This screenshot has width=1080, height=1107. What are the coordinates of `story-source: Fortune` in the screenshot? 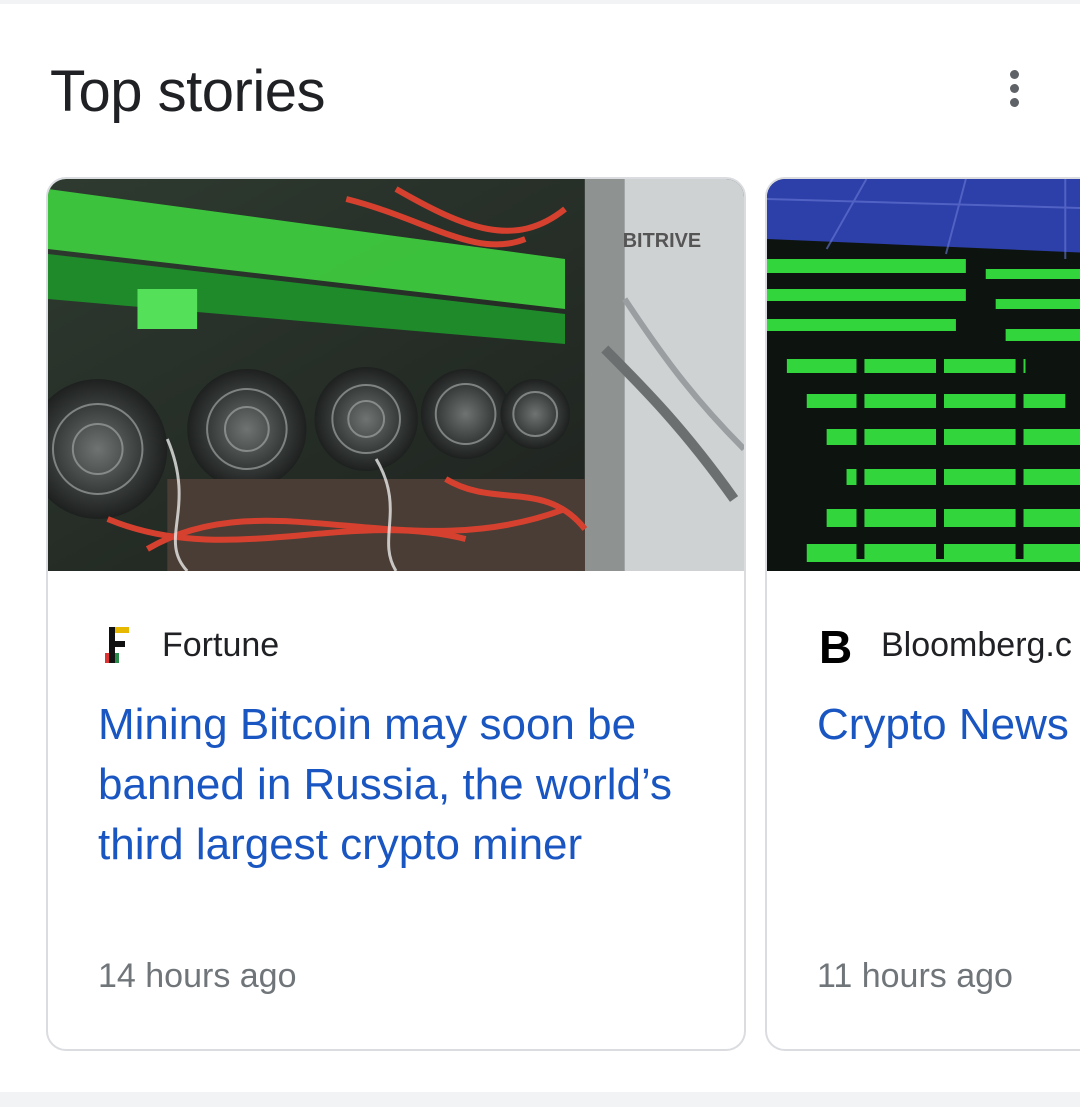 It's located at (188, 645).